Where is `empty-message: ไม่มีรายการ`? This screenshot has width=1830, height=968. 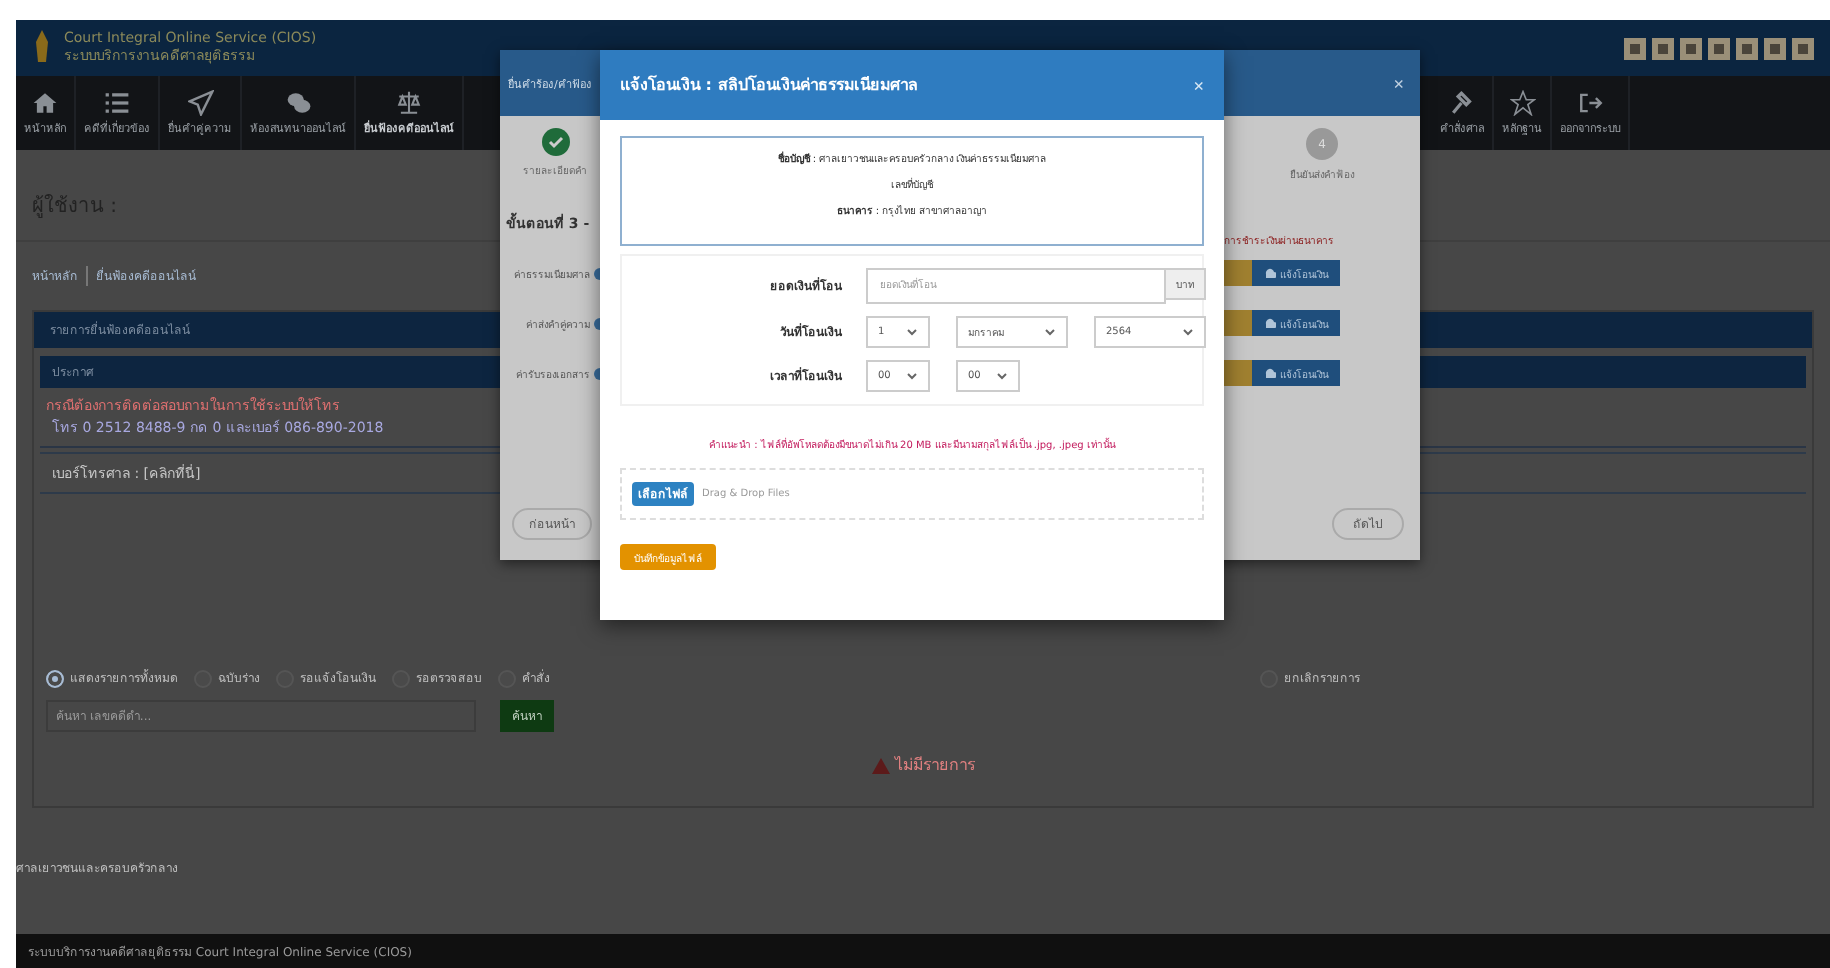 empty-message: ไม่มีรายการ is located at coordinates (935, 766).